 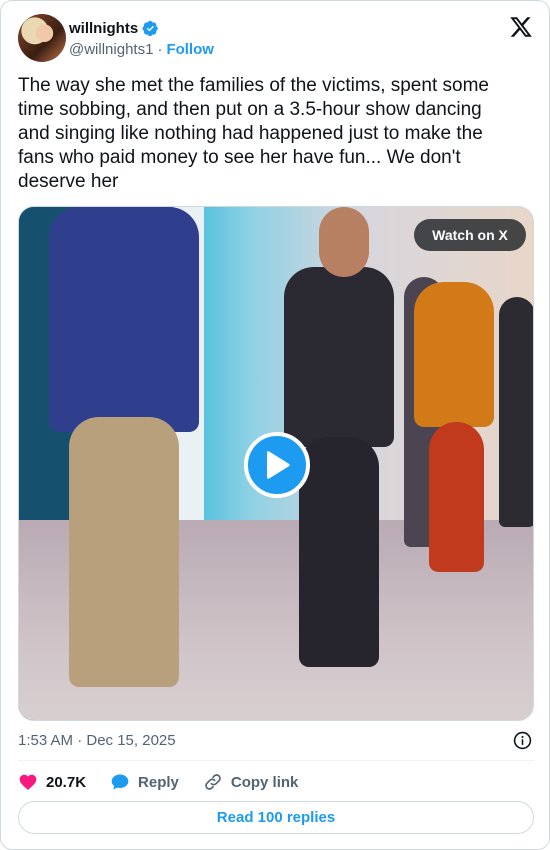 I want to click on action-bar: 20.7K Reply Copy link, so click(x=170, y=782).